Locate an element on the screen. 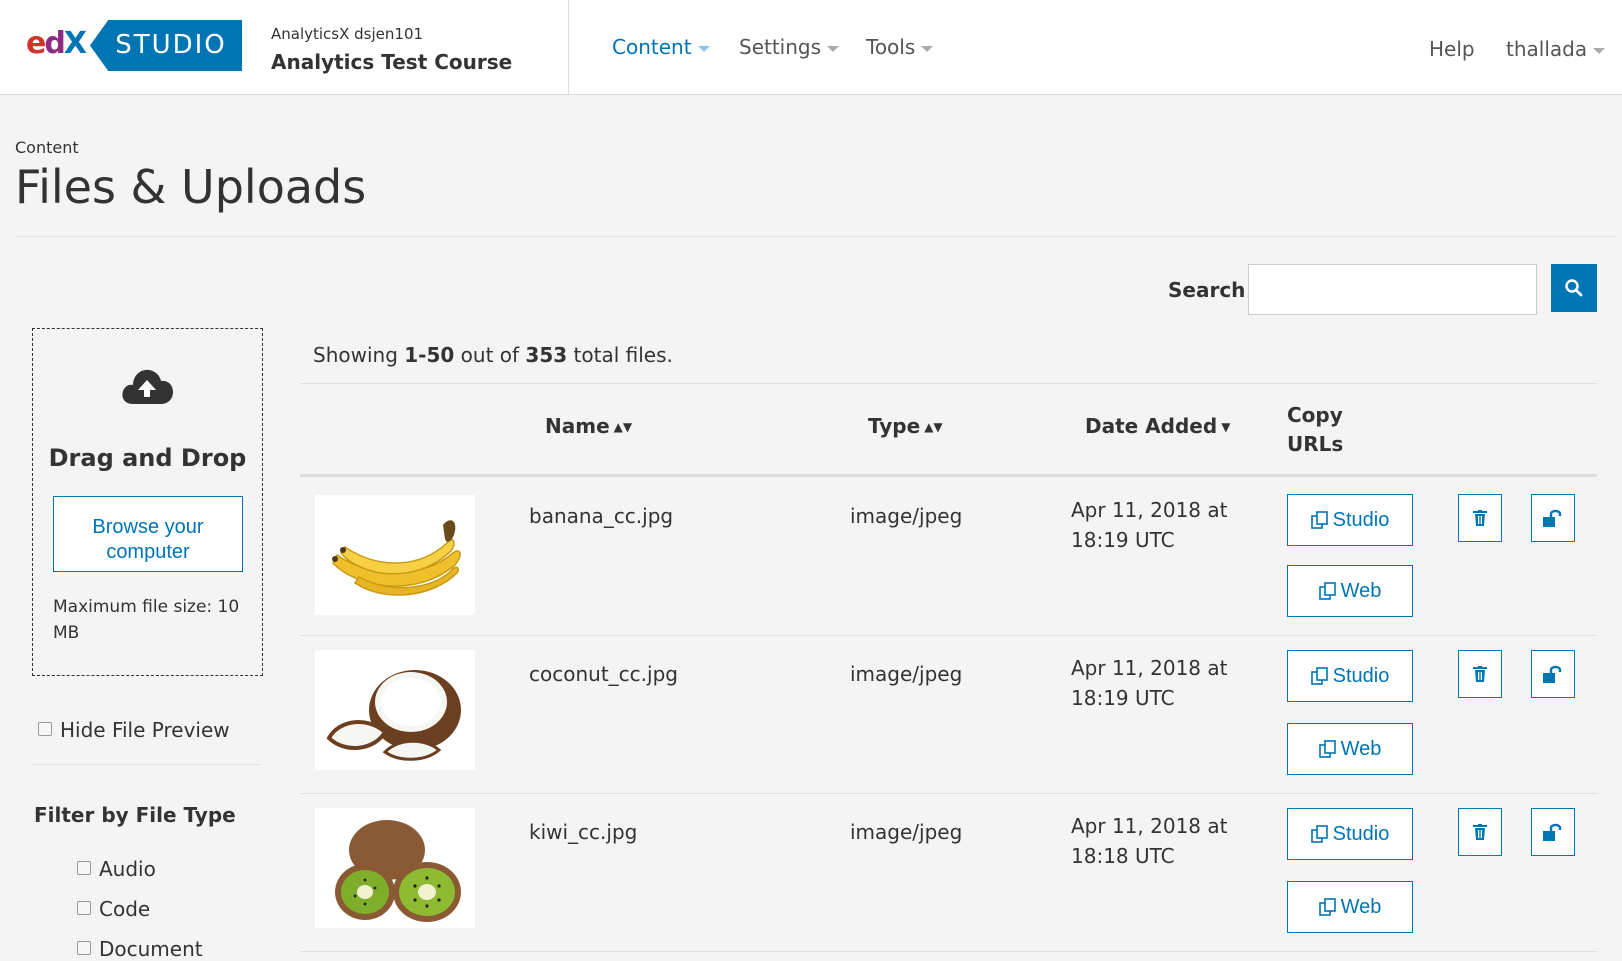  page-title: Files & Uploads is located at coordinates (191, 187).